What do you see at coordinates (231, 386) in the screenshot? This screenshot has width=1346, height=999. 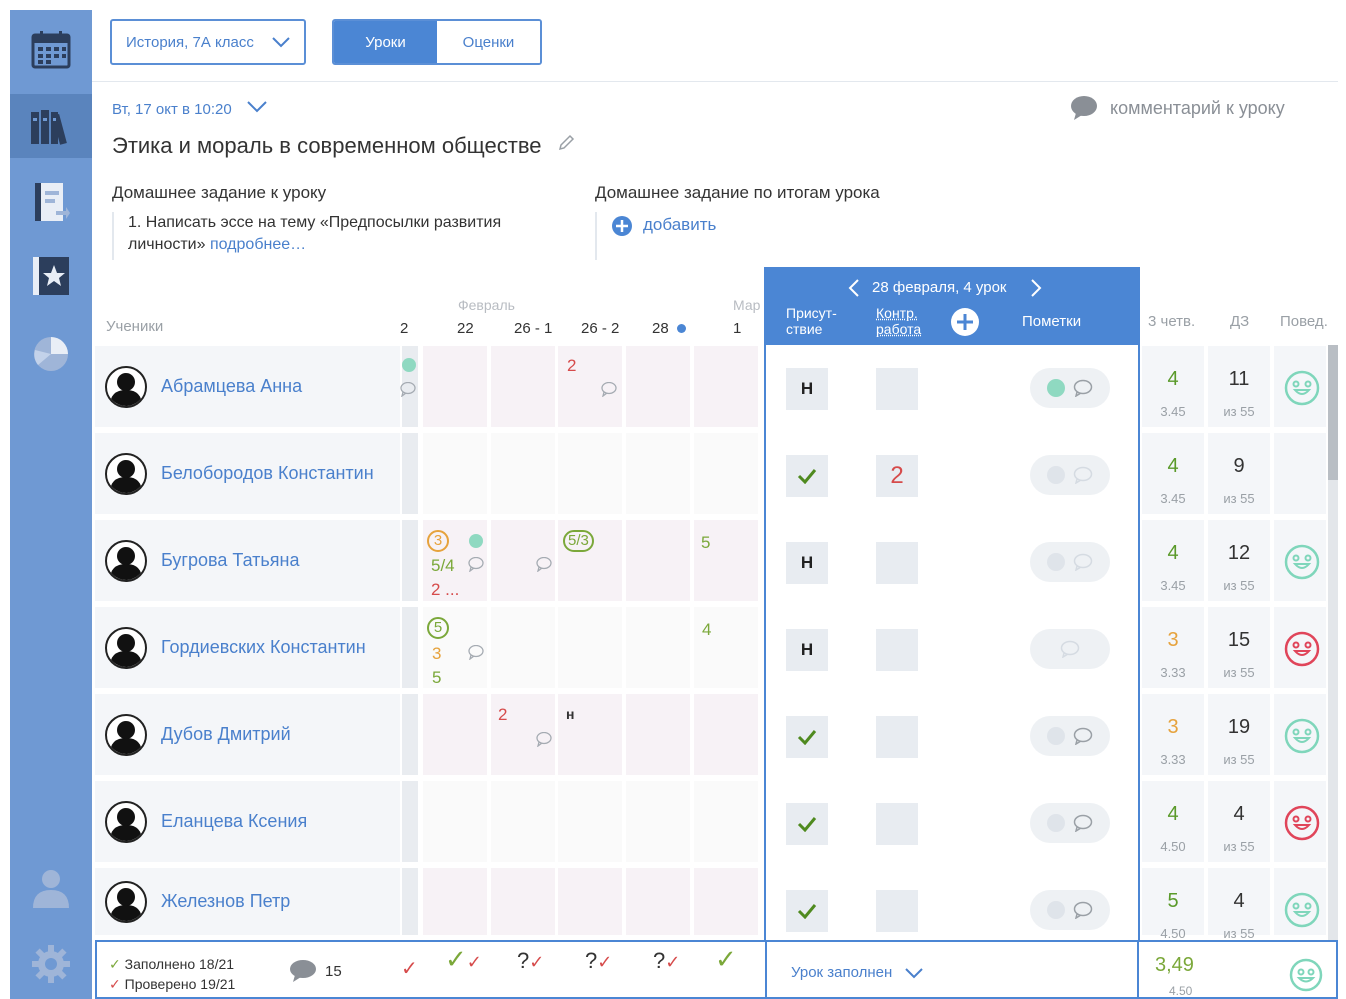 I see `student-name: Абрамцева Анна` at bounding box center [231, 386].